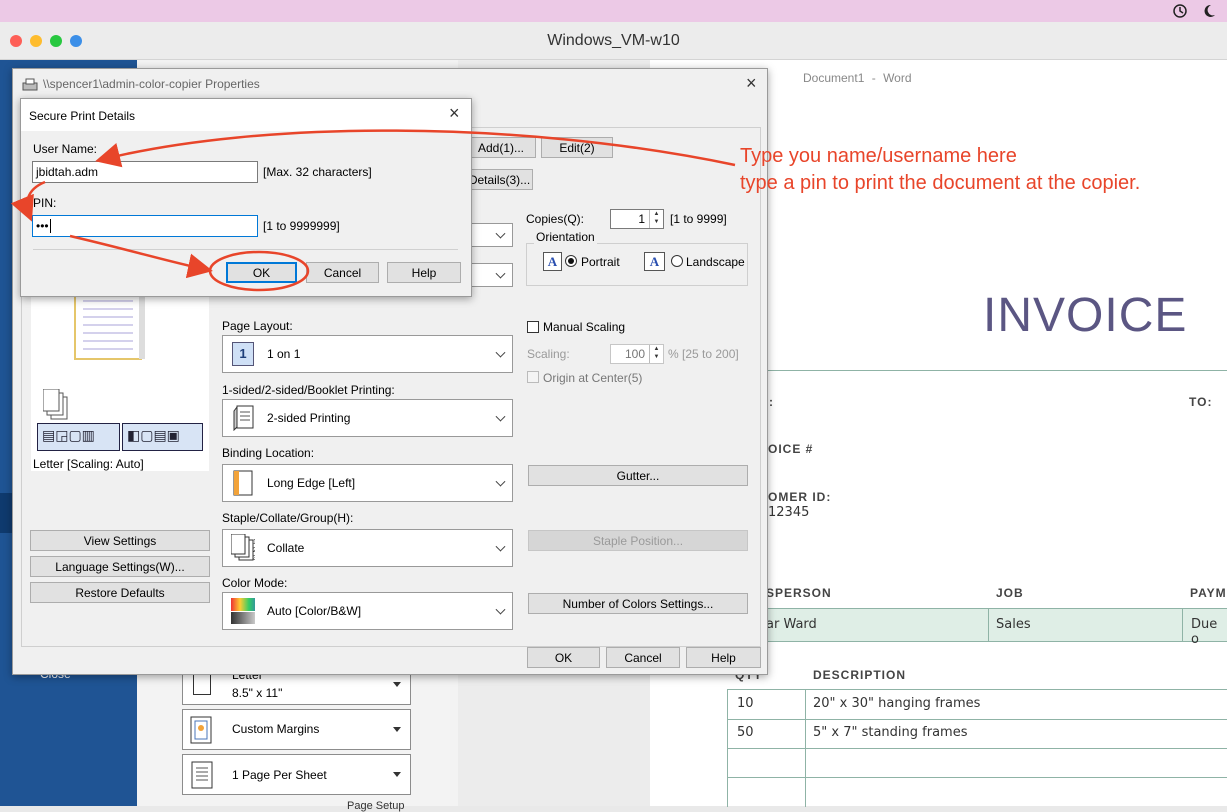 Image resolution: width=1227 pixels, height=812 pixels. Describe the element at coordinates (373, 210) in the screenshot. I see `annotation-arrows` at that location.